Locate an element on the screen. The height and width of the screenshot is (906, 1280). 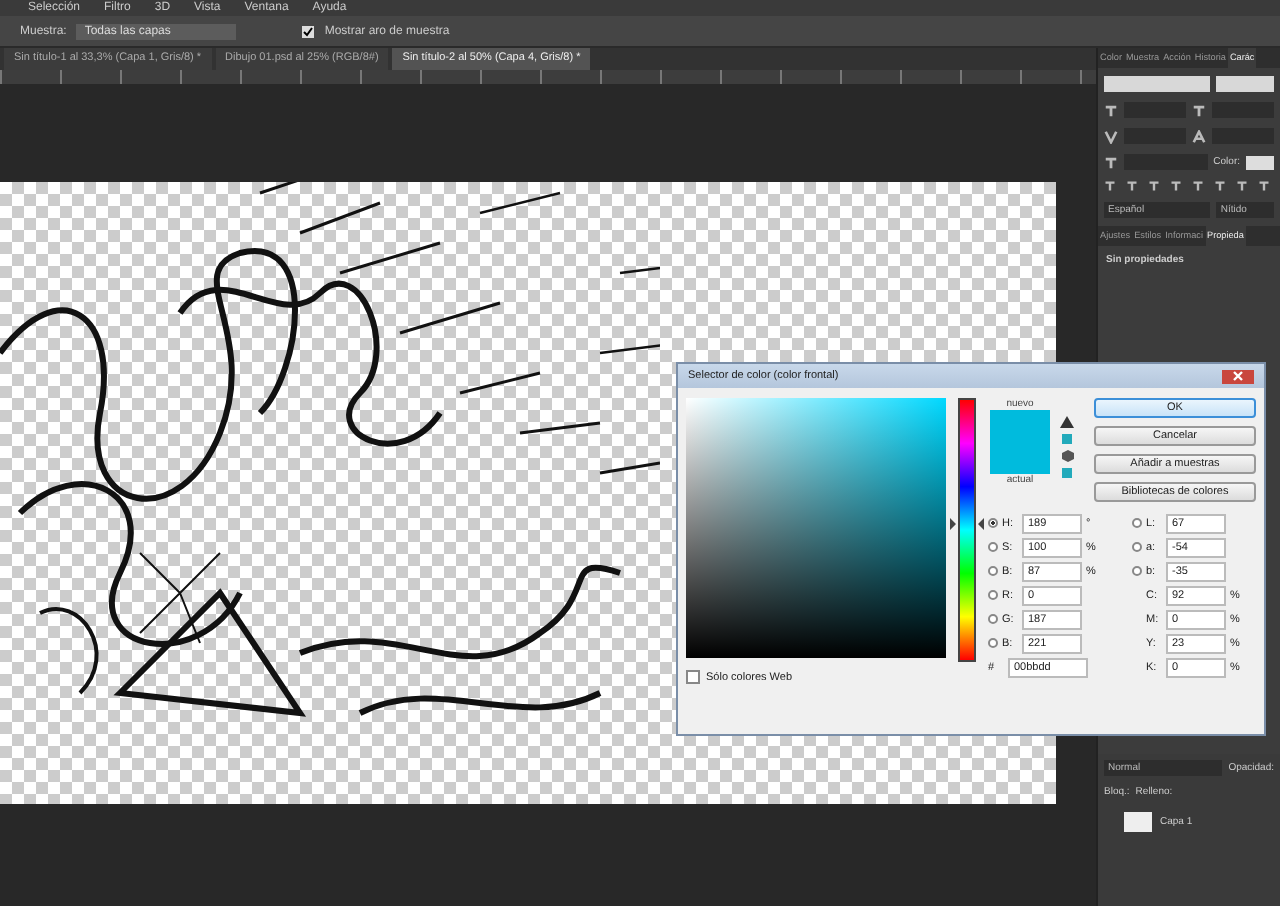
warning-icon is located at coordinates (1067, 422).